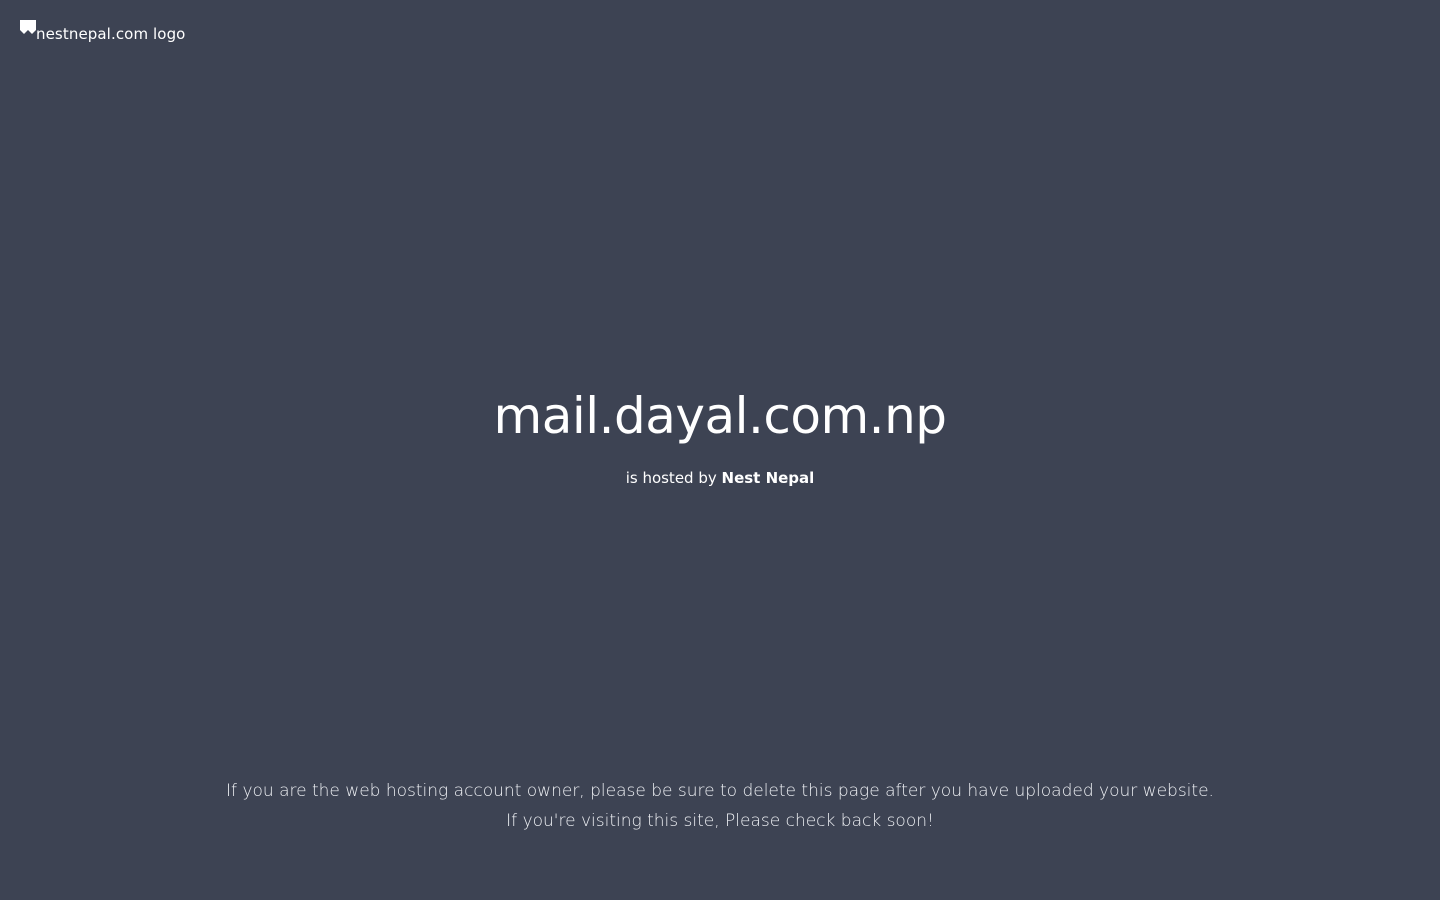 The image size is (1440, 900). What do you see at coordinates (111, 34) in the screenshot?
I see `logo-alt-text: nestnepal.com logo` at bounding box center [111, 34].